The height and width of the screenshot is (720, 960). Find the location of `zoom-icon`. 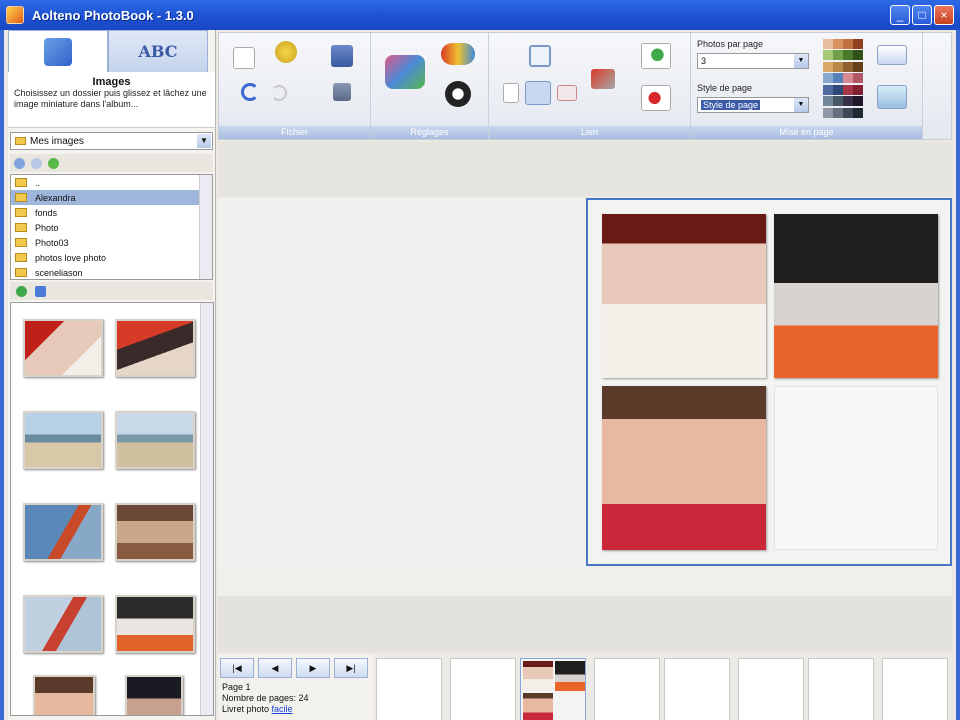

zoom-icon is located at coordinates (540, 56).